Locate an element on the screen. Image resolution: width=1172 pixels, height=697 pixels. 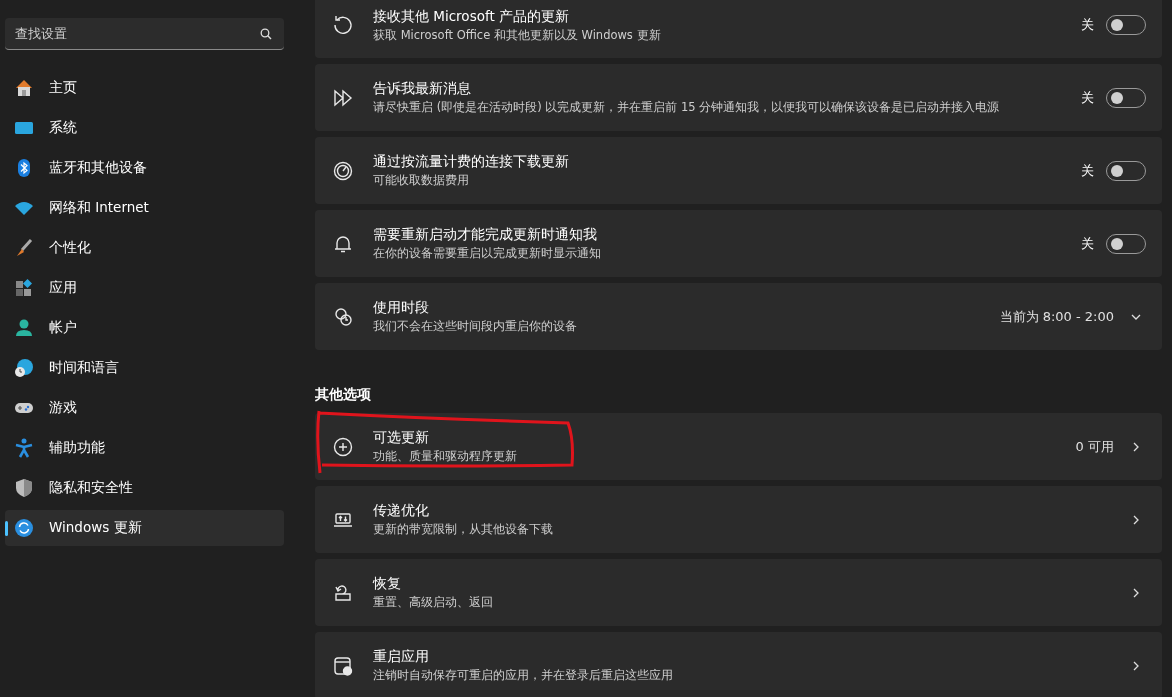
nav-item: 隐私和安全性 is located at coordinates (144, 488).